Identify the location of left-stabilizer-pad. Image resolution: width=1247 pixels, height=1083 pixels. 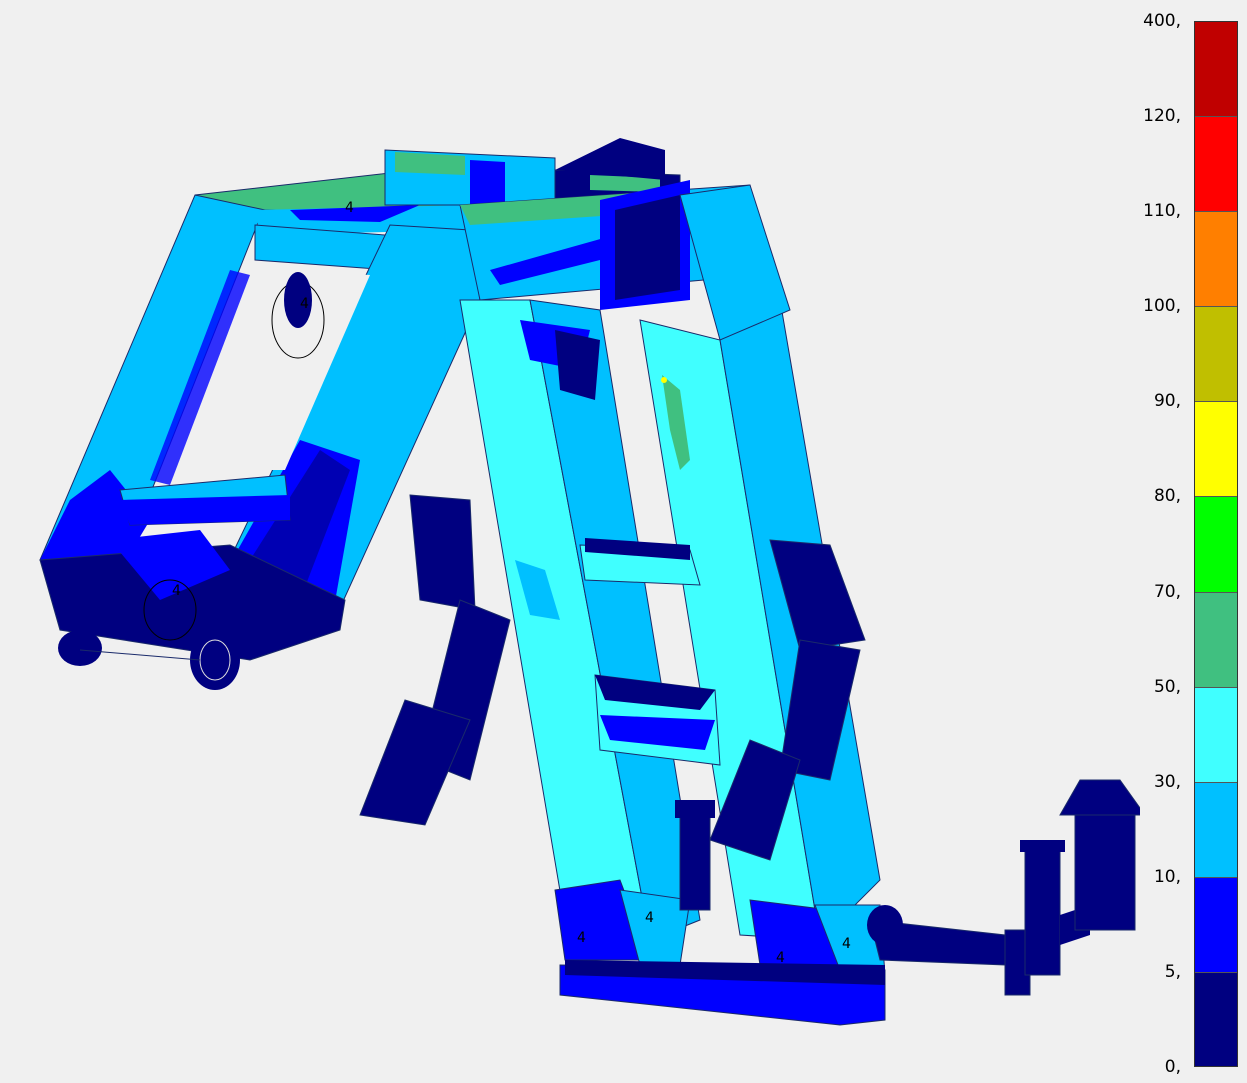
(442, 552).